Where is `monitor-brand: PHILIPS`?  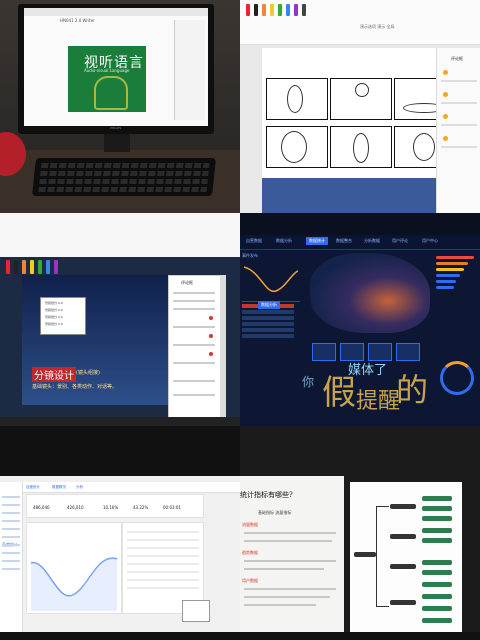 monitor-brand: PHILIPS is located at coordinates (116, 128).